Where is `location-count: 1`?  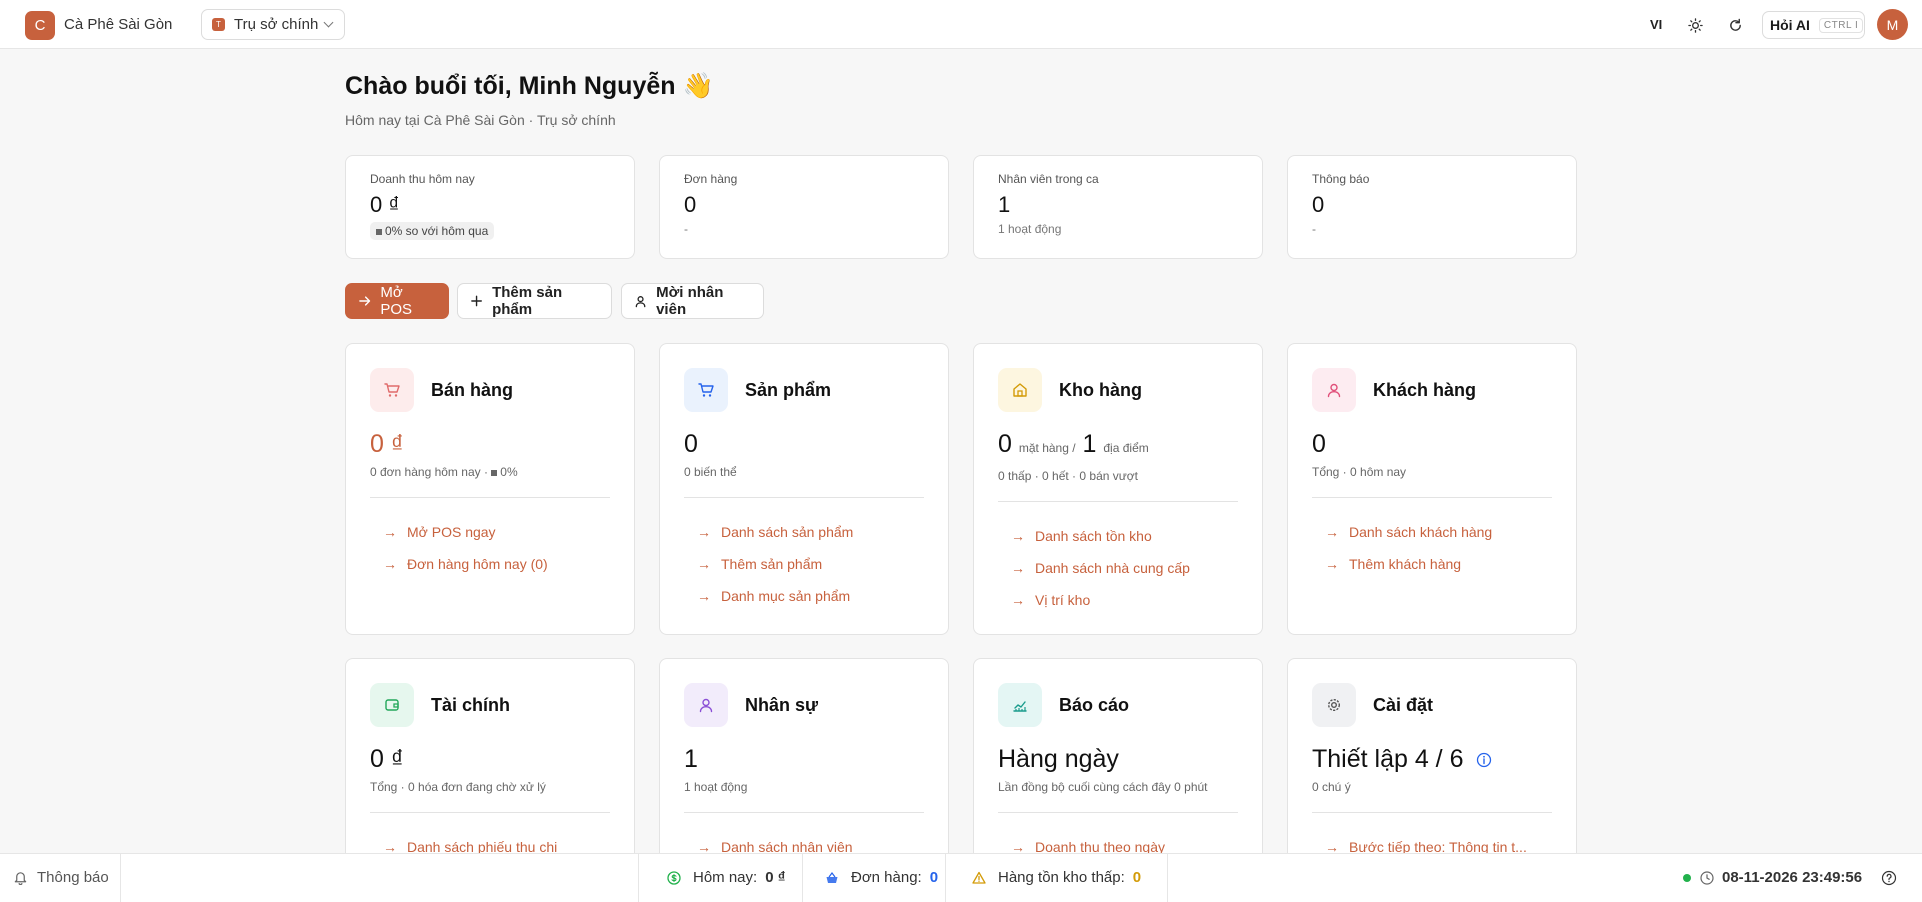 location-count: 1 is located at coordinates (1089, 444).